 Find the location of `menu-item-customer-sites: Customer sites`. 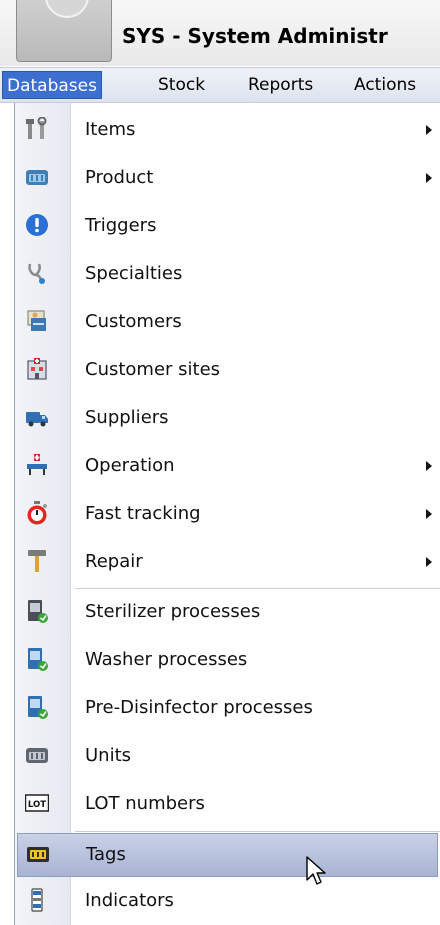

menu-item-customer-sites: Customer sites is located at coordinates (227, 370).